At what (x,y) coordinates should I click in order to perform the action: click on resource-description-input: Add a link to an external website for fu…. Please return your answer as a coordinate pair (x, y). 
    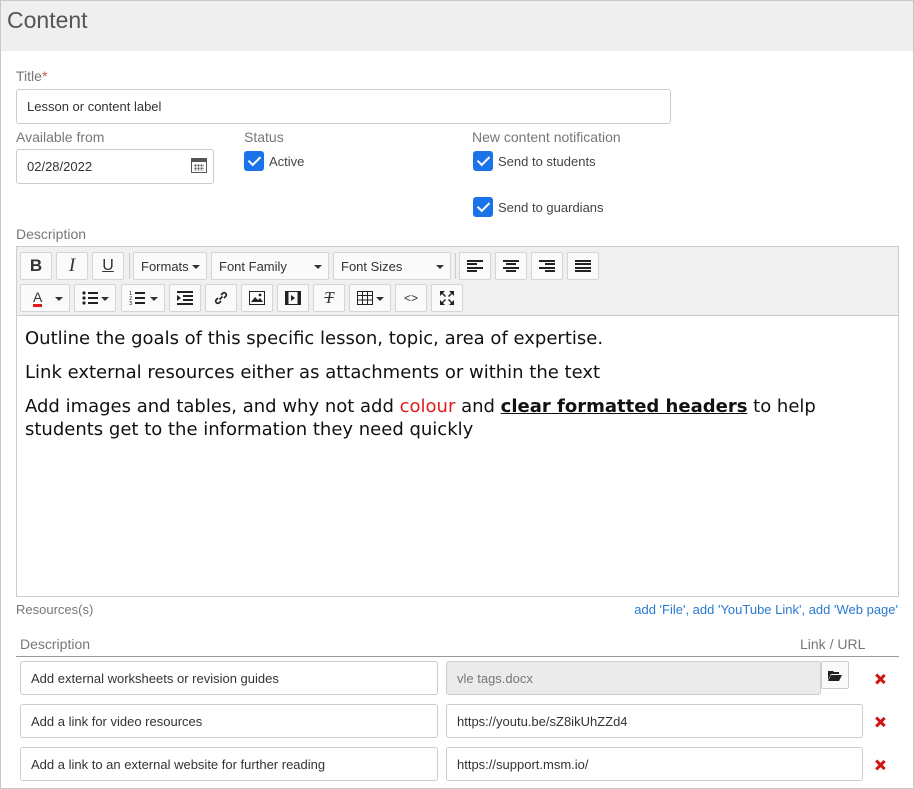
    Looking at the image, I should click on (229, 764).